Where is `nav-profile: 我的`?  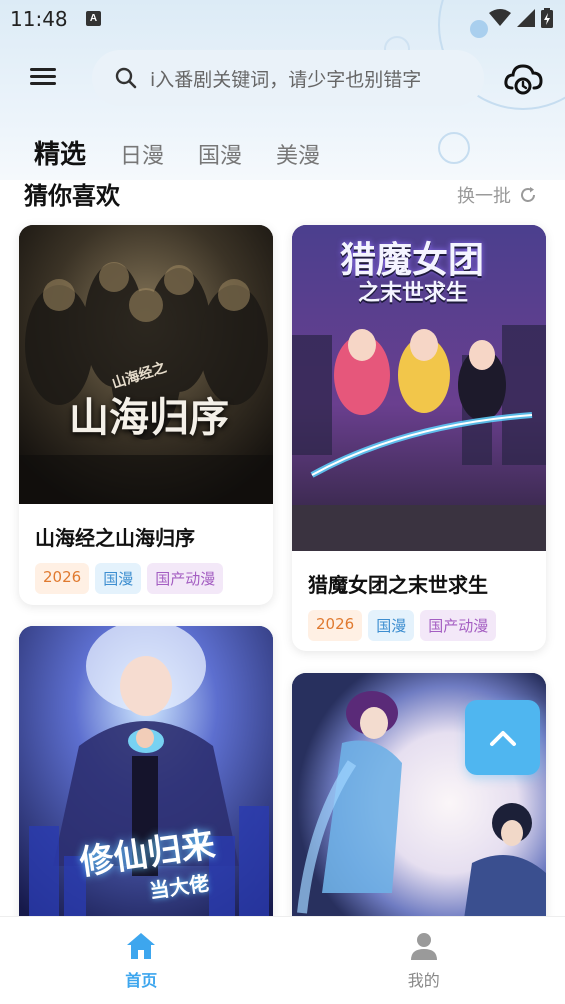 nav-profile: 我的 is located at coordinates (424, 960).